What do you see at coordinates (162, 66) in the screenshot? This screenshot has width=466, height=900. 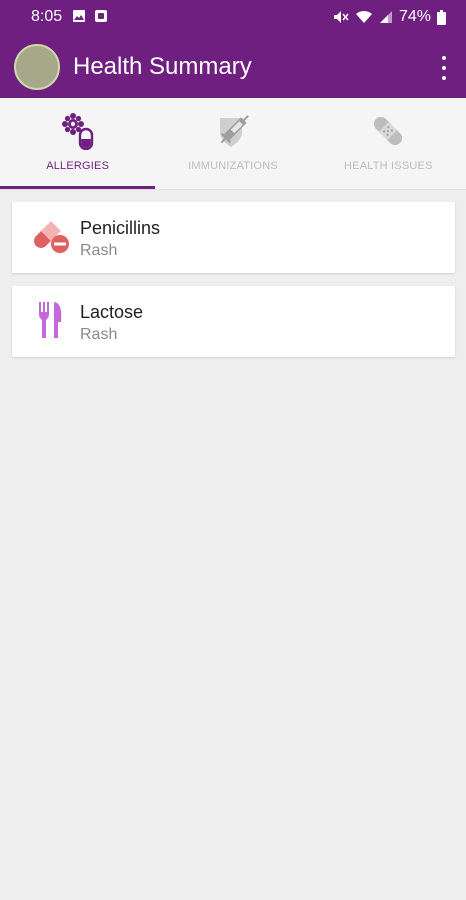 I see `page-title: Health Summary` at bounding box center [162, 66].